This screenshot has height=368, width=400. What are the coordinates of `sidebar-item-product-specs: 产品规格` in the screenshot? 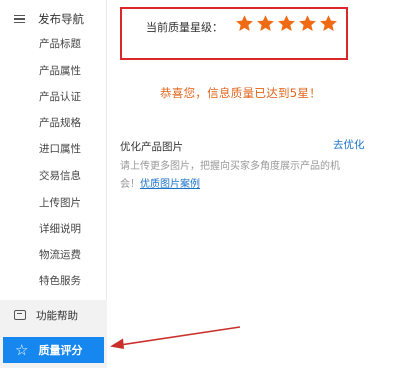 It's located at (60, 123).